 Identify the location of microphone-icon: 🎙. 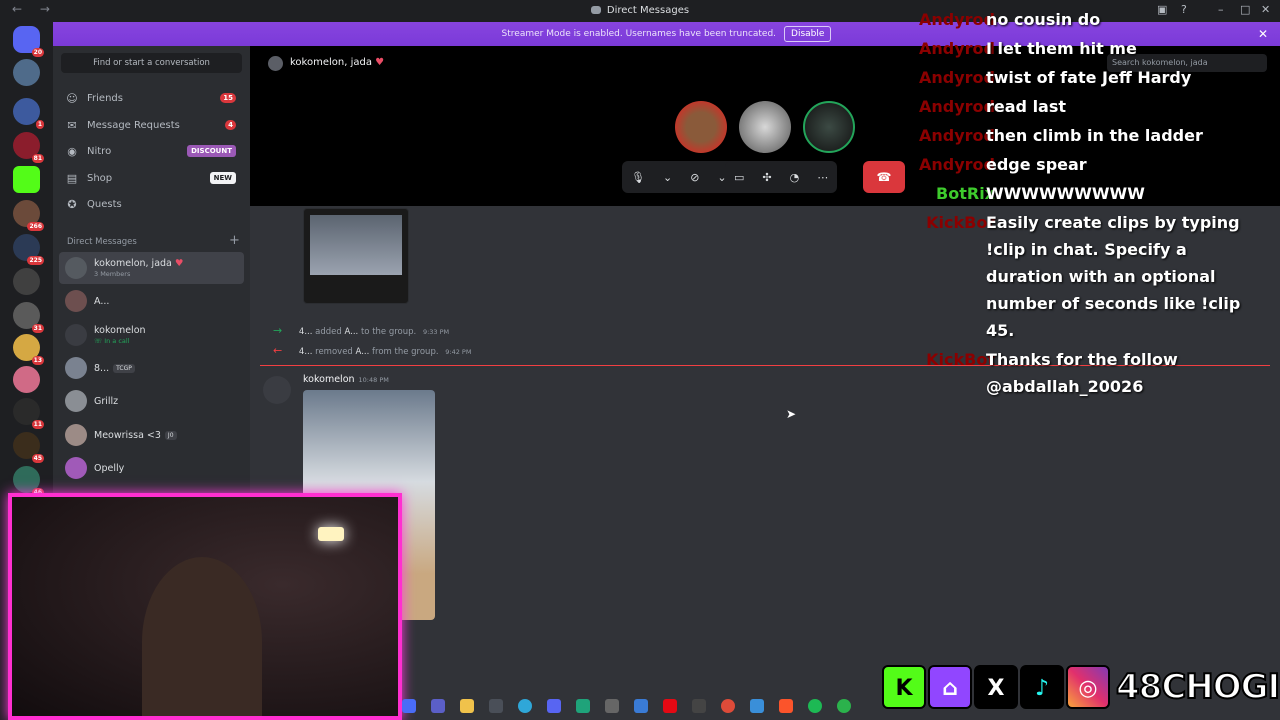
(638, 177).